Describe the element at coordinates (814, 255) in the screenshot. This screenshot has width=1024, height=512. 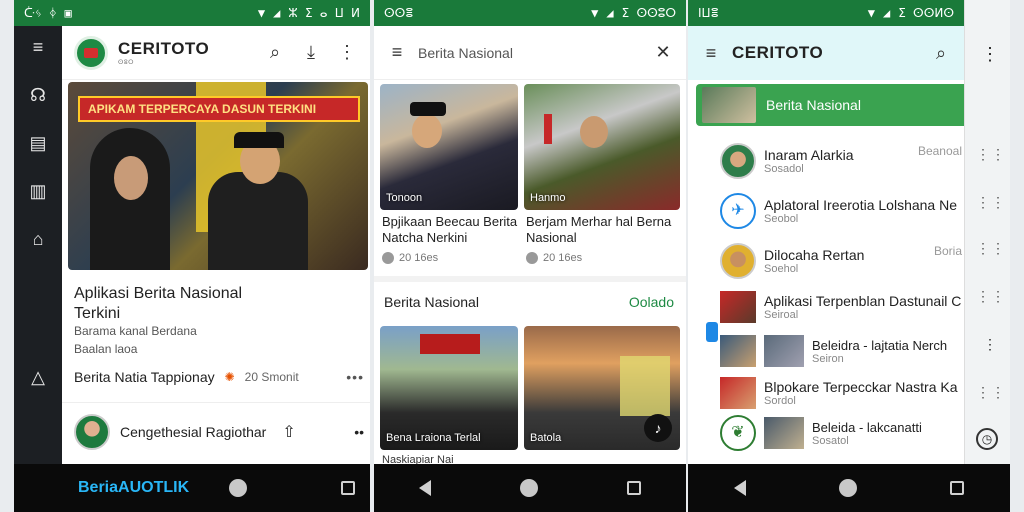
I see `item-title: Dilocaha Rertan` at that location.